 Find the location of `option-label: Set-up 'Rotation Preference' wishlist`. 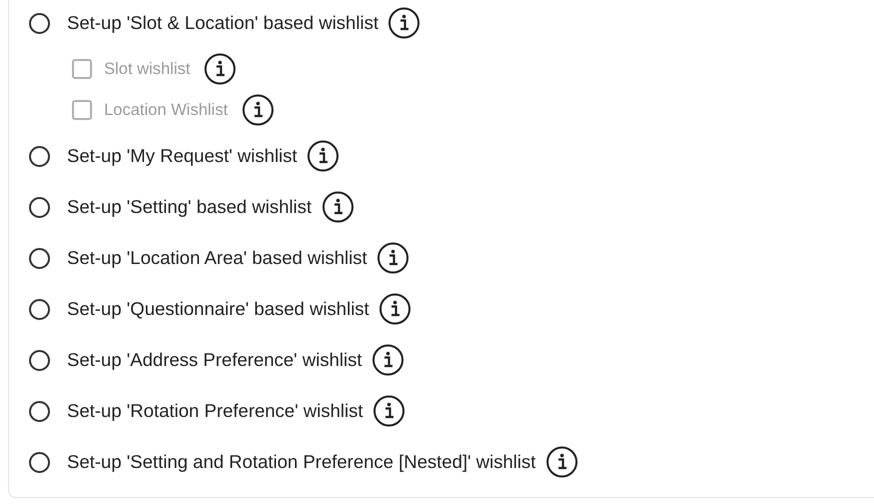

option-label: Set-up 'Rotation Preference' wishlist is located at coordinates (215, 411).